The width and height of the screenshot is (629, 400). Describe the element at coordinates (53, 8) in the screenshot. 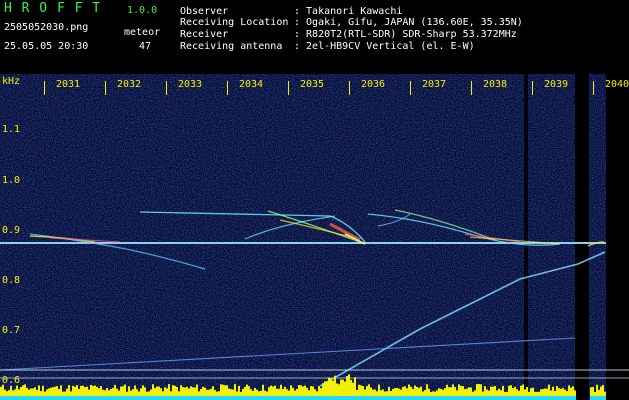

I see `app-logo: H R O F F T` at that location.